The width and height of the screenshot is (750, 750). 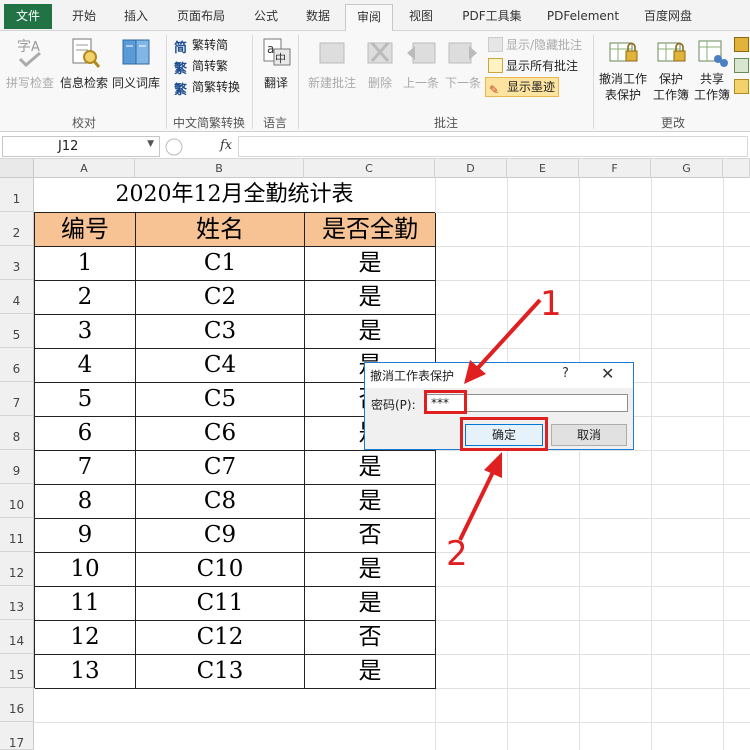 I want to click on annotation-arrows, so click(x=500, y=419).